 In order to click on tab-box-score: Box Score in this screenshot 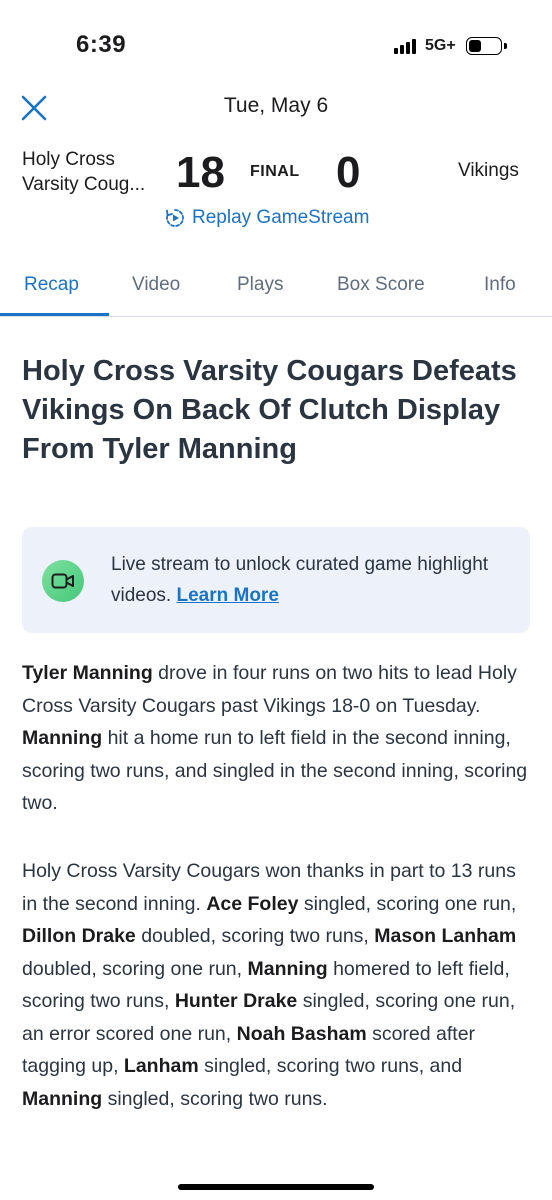, I will do `click(381, 285)`.